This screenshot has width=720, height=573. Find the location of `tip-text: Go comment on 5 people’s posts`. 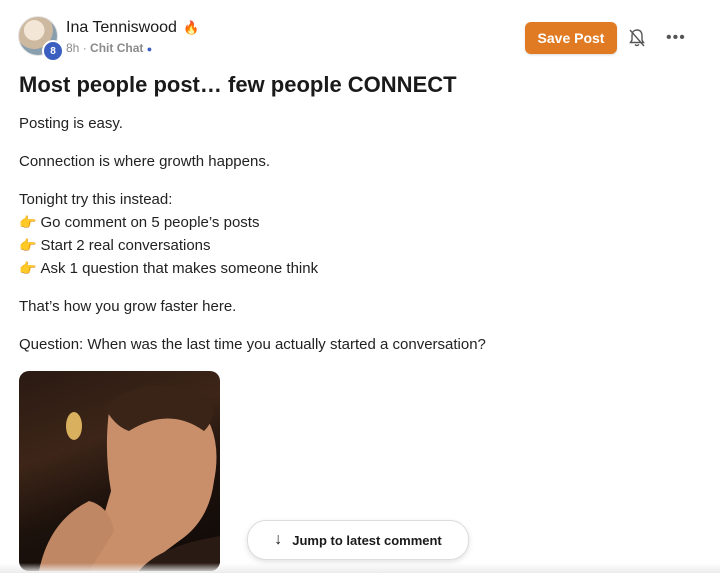

tip-text: Go comment on 5 people’s posts is located at coordinates (150, 222).